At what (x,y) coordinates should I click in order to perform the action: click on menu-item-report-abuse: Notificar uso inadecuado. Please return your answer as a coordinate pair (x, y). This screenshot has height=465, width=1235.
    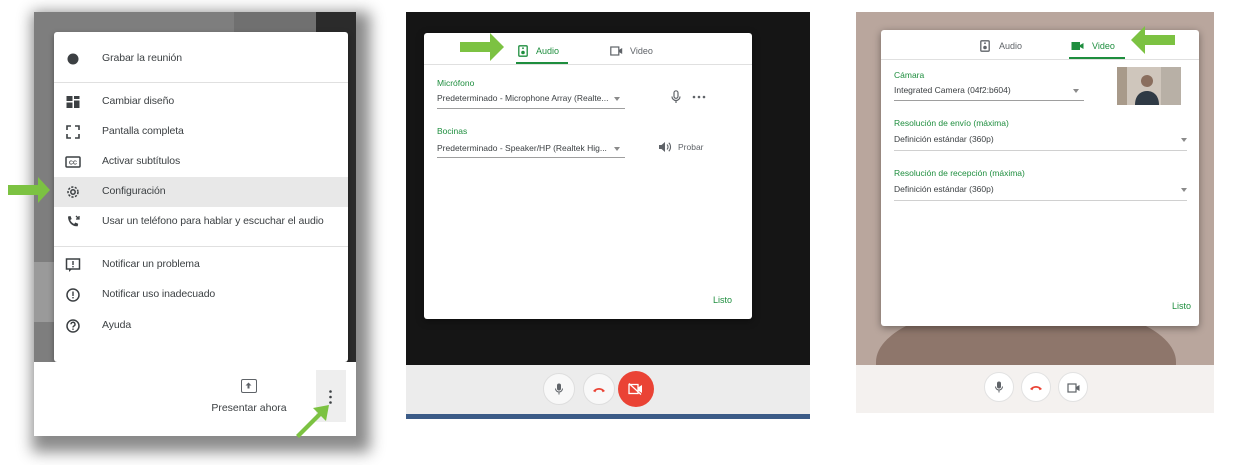
    Looking at the image, I should click on (201, 295).